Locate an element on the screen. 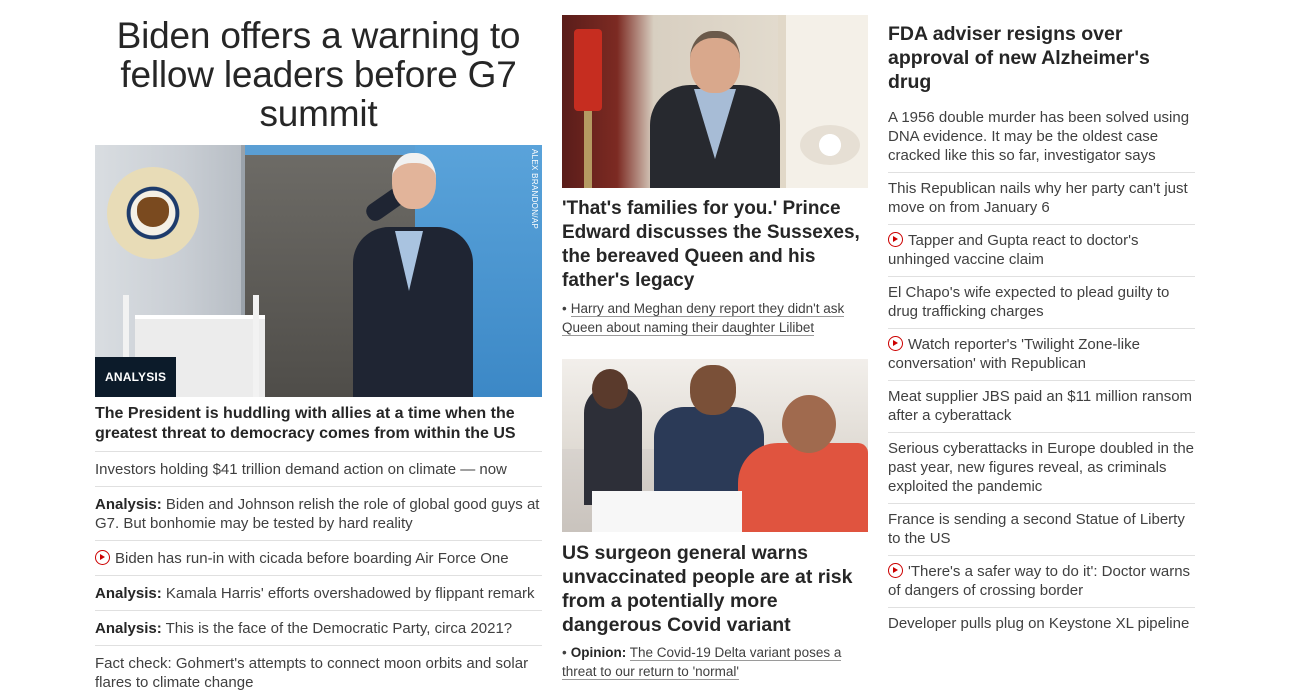 The image size is (1290, 700). patient-figure is located at coordinates (803, 487).